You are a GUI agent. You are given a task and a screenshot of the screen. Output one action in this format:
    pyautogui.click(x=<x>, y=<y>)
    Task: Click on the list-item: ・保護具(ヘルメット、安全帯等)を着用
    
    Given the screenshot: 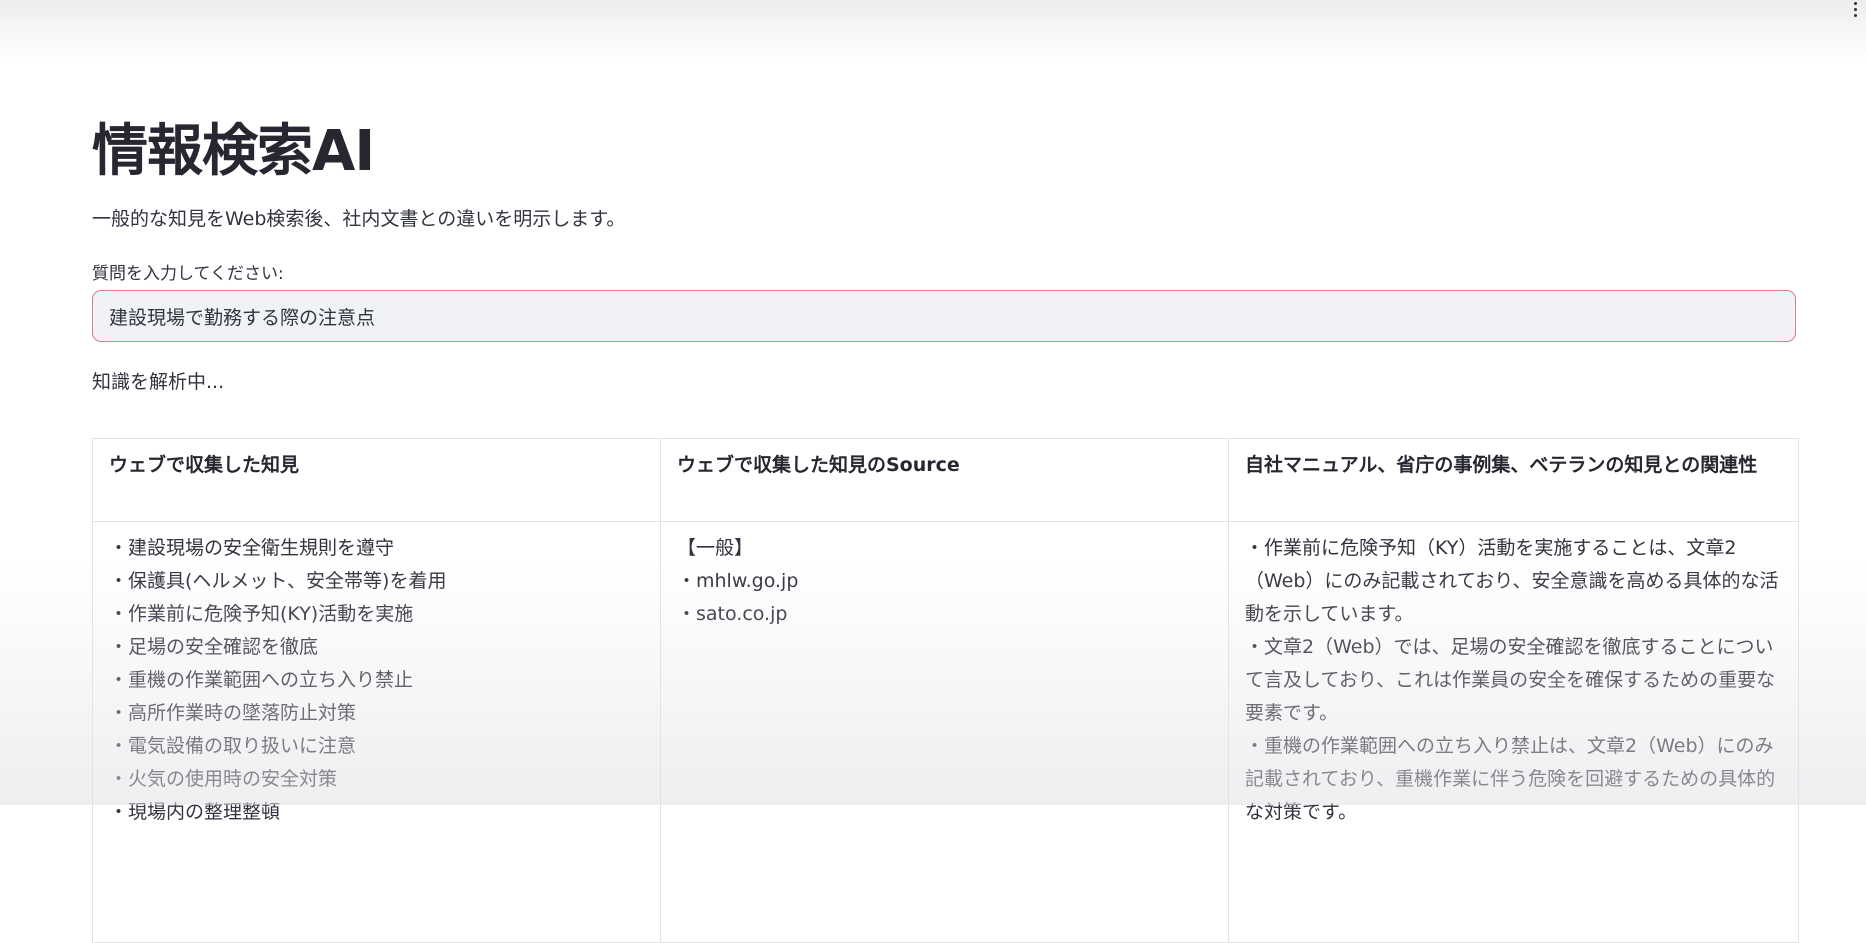 What is the action you would take?
    pyautogui.click(x=278, y=581)
    